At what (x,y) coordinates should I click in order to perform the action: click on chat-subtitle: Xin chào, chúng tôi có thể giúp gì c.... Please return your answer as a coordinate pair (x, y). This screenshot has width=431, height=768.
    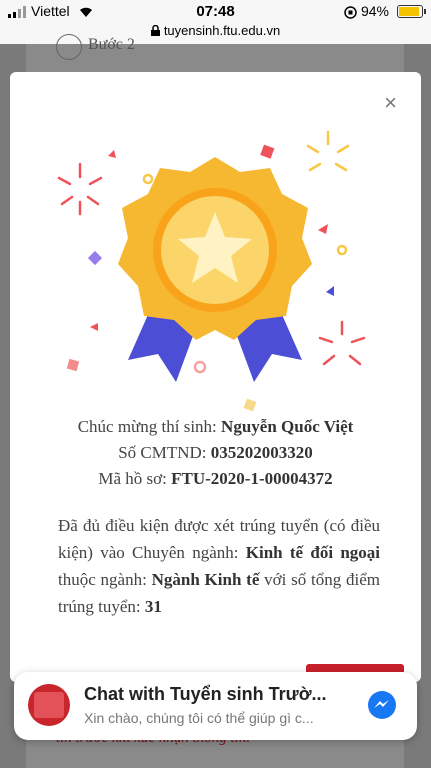
    Looking at the image, I should click on (199, 718).